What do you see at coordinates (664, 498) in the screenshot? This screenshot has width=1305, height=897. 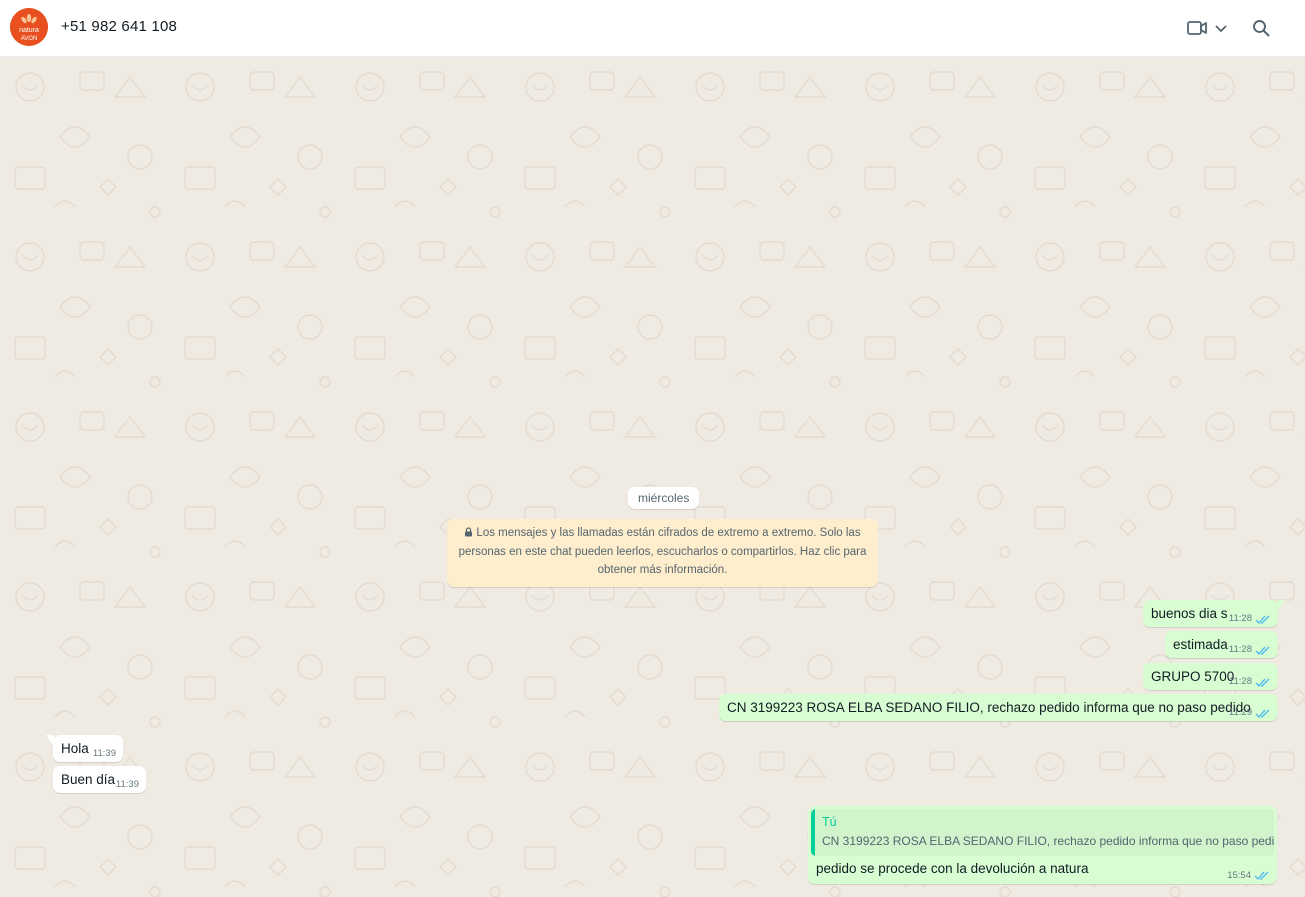 I see `date-chip: miércoles` at bounding box center [664, 498].